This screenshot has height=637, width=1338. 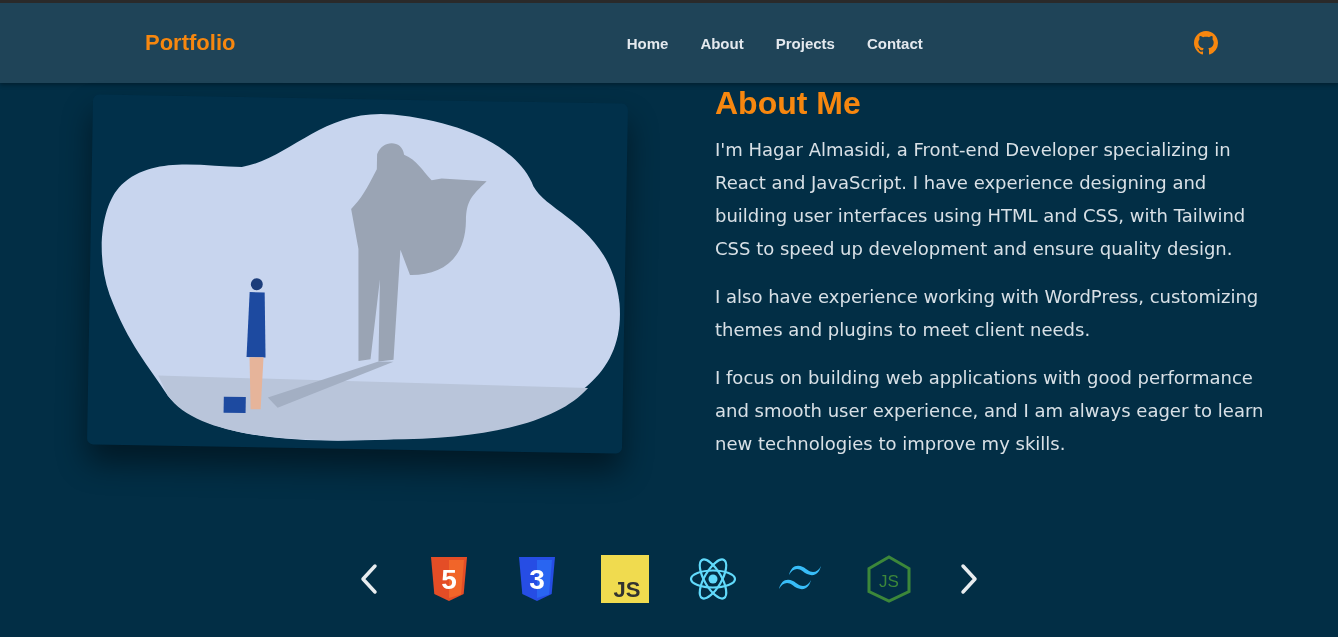 I want to click on logo-link: Portfolio, so click(x=190, y=43).